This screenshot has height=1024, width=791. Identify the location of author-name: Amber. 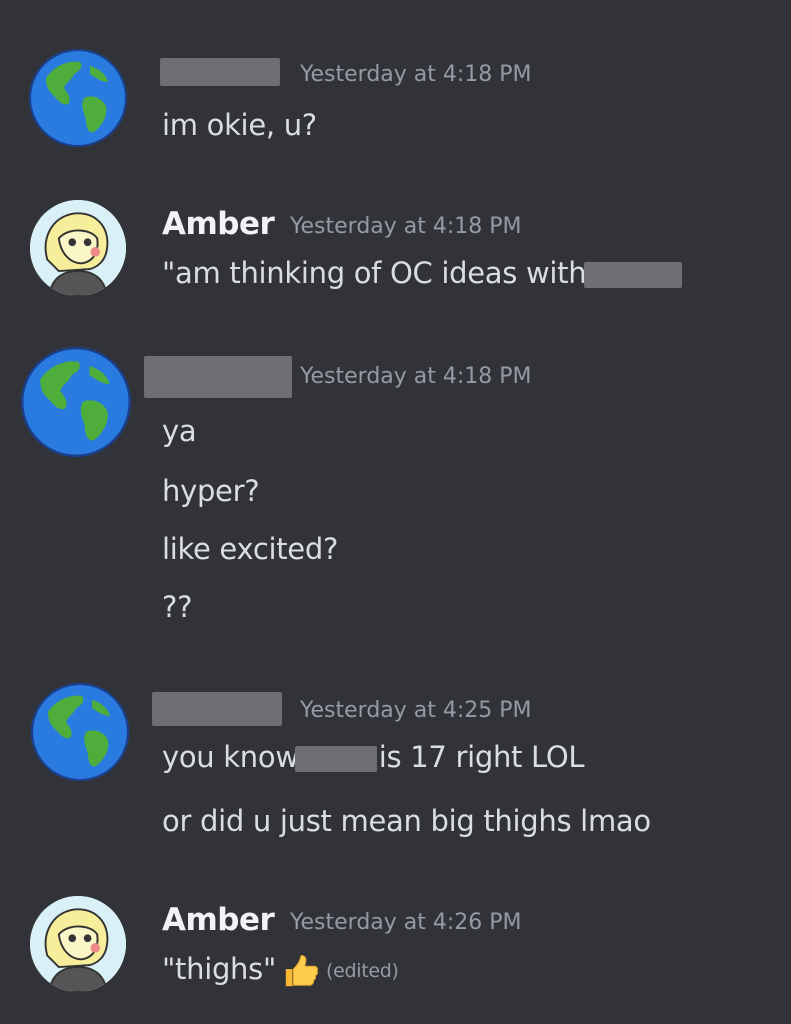
(218, 920).